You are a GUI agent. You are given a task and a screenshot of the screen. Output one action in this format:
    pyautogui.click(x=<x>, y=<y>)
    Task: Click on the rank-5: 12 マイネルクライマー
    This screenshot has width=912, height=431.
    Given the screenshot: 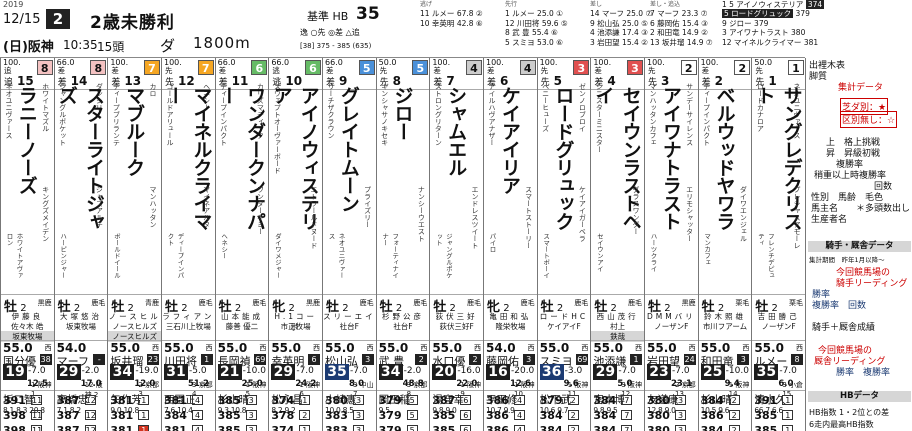 What is the action you would take?
    pyautogui.click(x=762, y=42)
    